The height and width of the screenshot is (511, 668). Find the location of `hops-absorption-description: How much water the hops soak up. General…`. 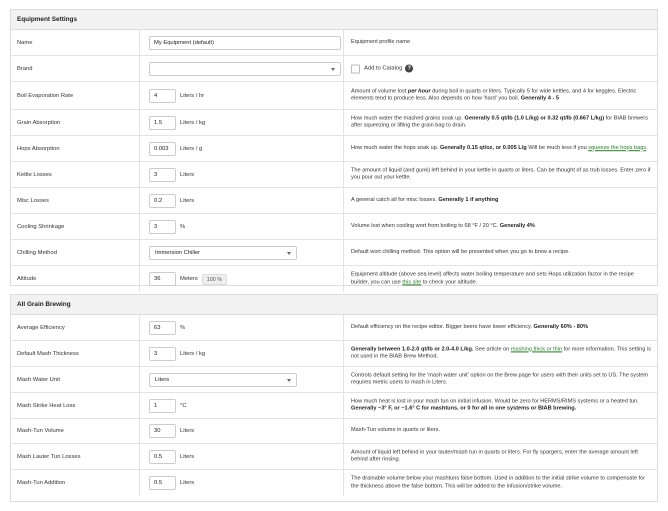

hops-absorption-description: How much water the hops soak up. General… is located at coordinates (499, 147).